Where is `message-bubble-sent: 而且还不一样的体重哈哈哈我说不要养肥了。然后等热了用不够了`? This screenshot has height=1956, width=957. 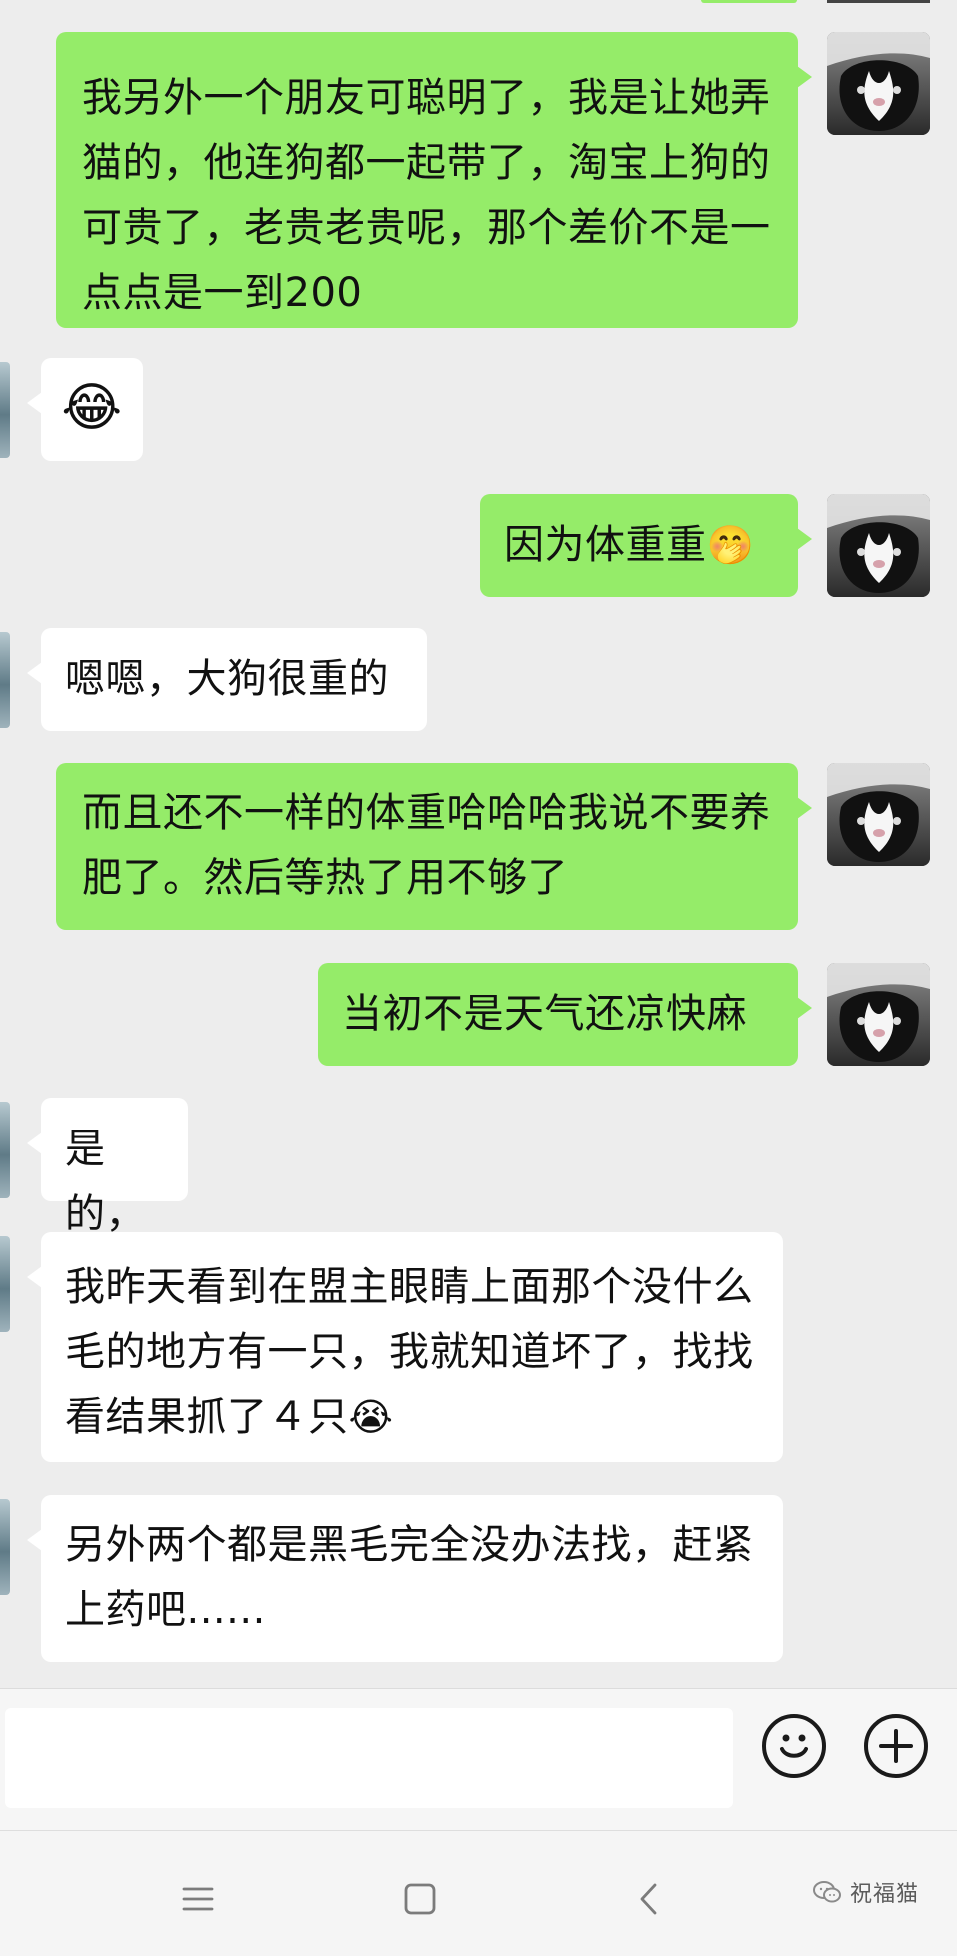 message-bubble-sent: 而且还不一样的体重哈哈哈我说不要养肥了。然后等热了用不够了 is located at coordinates (434, 846).